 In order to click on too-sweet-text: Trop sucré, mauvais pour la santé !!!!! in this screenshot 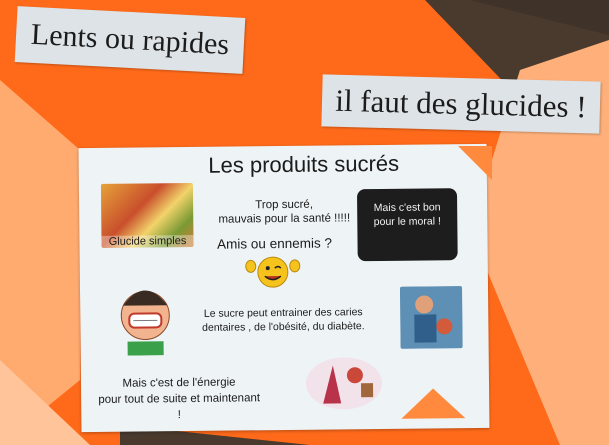, I will do `click(284, 212)`.